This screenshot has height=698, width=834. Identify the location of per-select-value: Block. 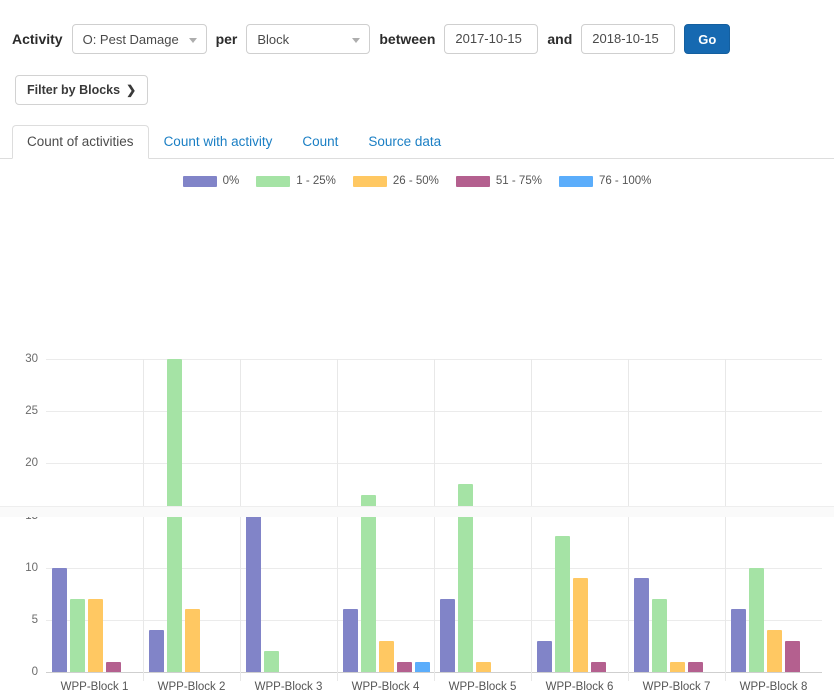
(273, 39).